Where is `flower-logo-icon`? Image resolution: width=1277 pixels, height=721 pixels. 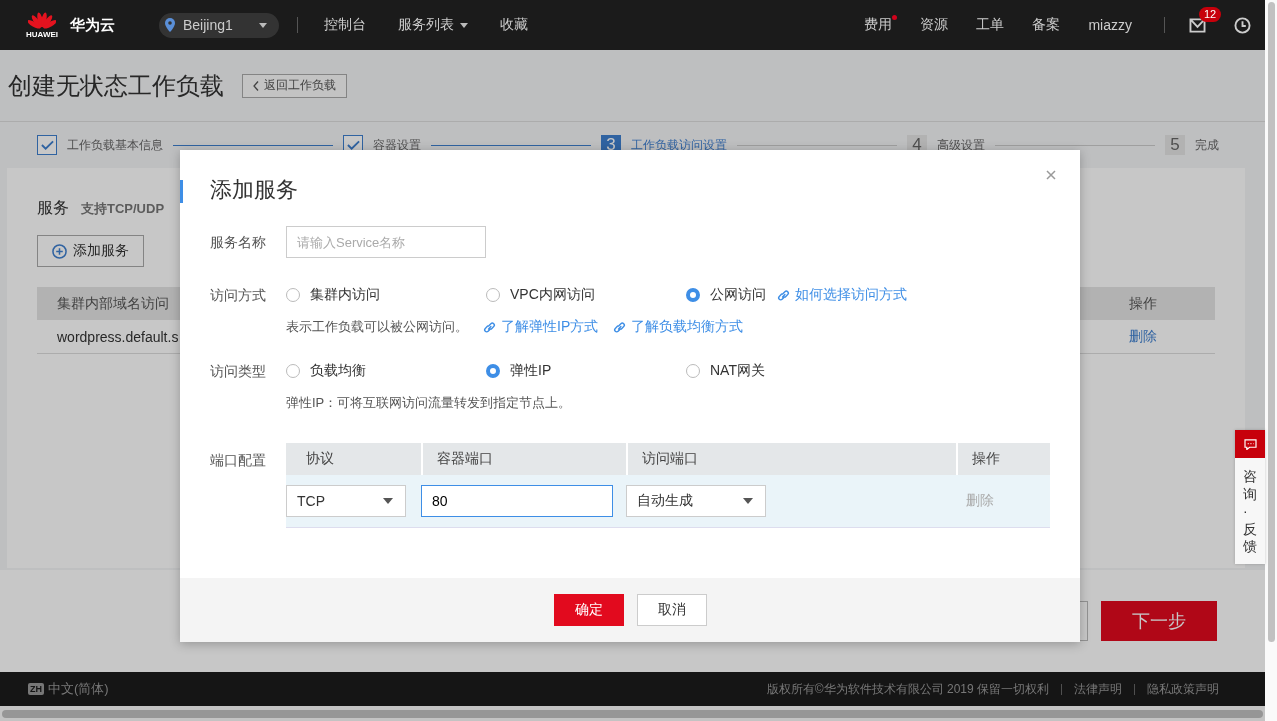
flower-logo-icon is located at coordinates (42, 21).